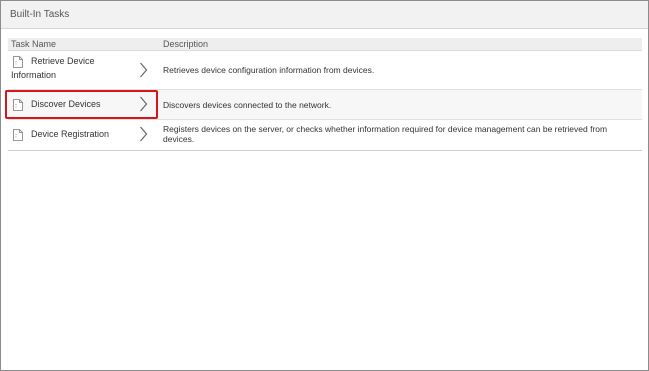 This screenshot has width=649, height=371. What do you see at coordinates (185, 44) in the screenshot?
I see `column-header-description: Description` at bounding box center [185, 44].